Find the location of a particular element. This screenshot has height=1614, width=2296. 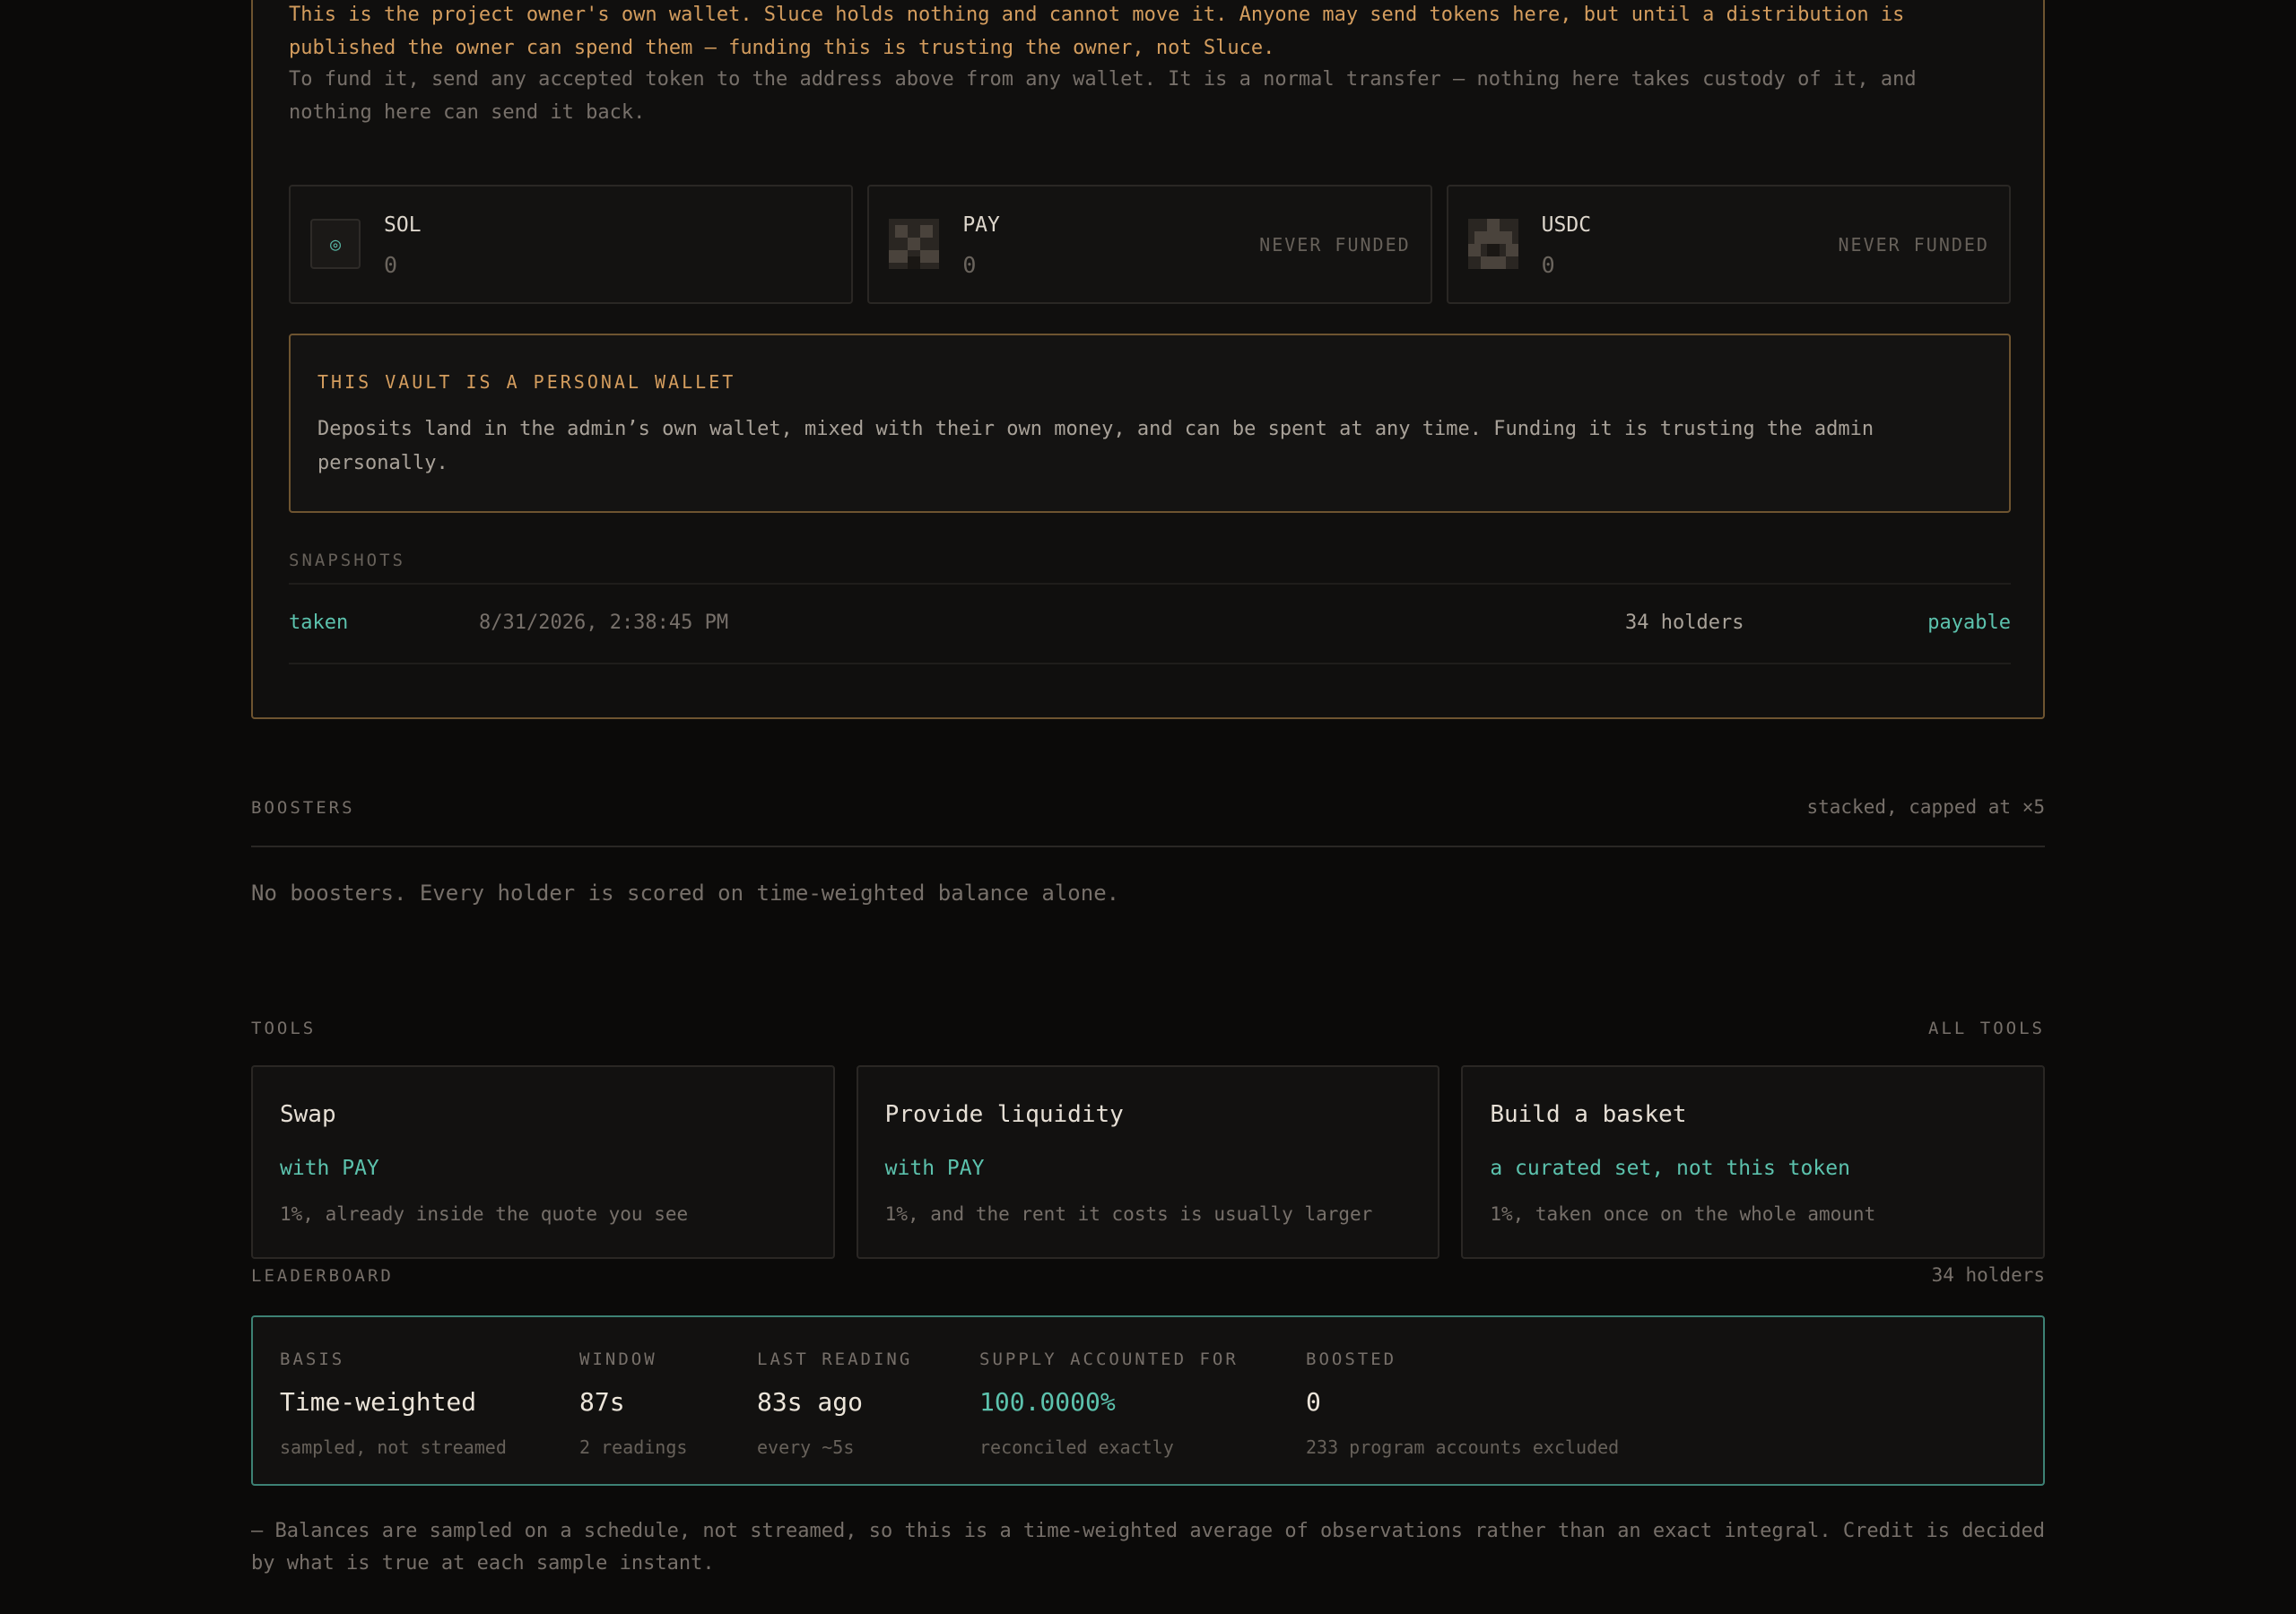

stat-value: 0 is located at coordinates (1313, 1402).